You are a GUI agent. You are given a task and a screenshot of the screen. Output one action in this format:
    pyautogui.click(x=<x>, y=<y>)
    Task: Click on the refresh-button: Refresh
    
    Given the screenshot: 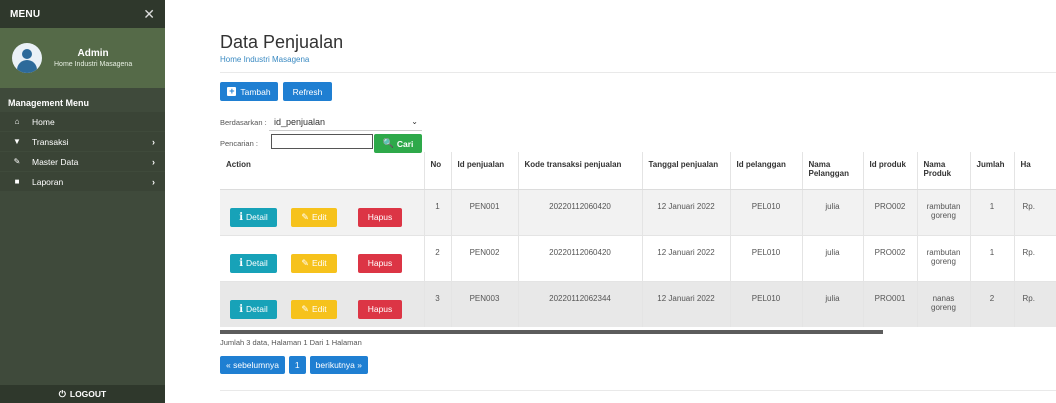 What is the action you would take?
    pyautogui.click(x=307, y=91)
    